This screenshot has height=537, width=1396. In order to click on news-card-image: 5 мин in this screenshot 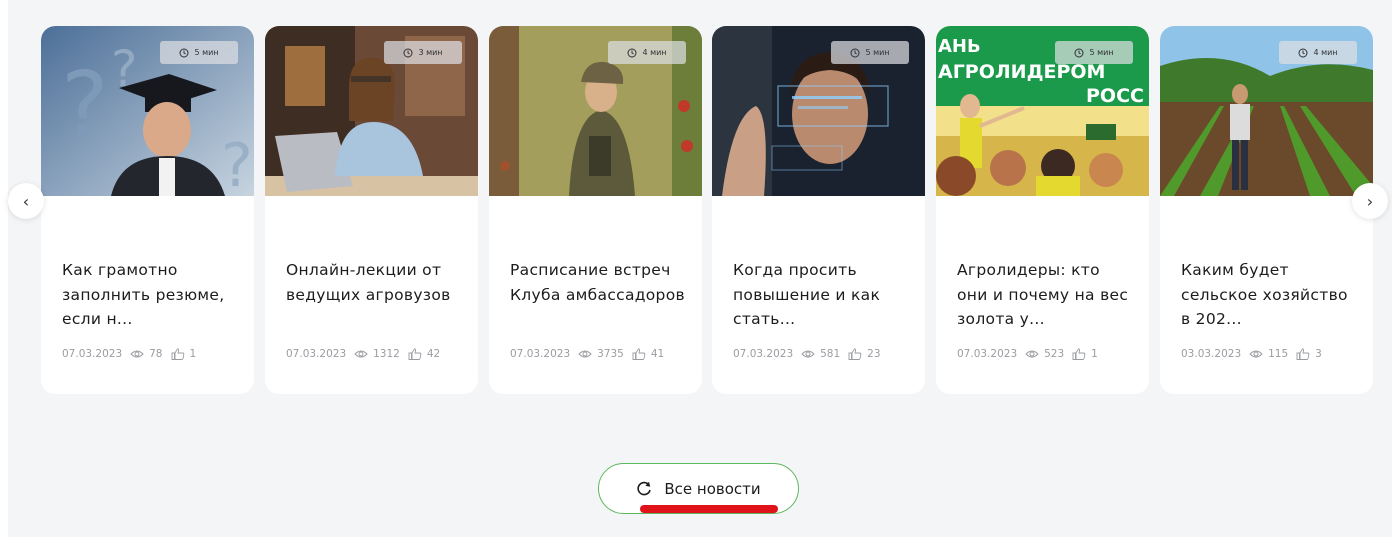, I will do `click(818, 111)`.